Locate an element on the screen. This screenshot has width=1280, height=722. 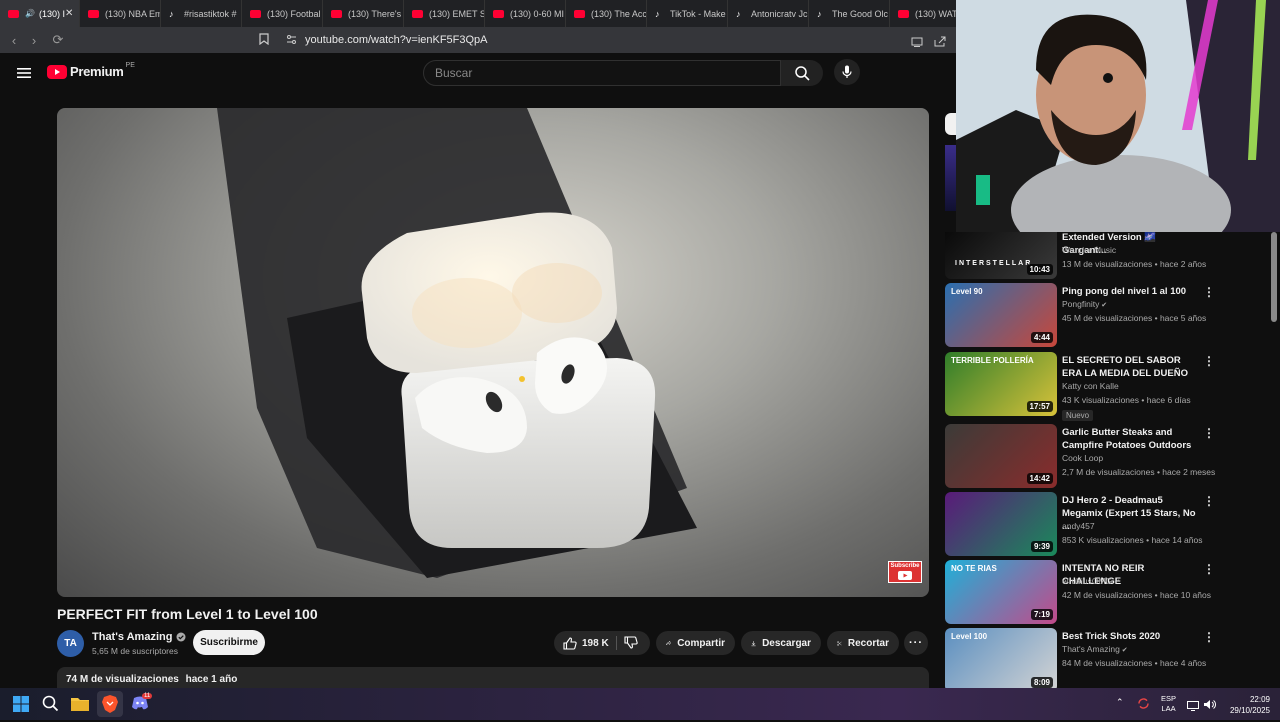
search-icon is located at coordinates (802, 73).